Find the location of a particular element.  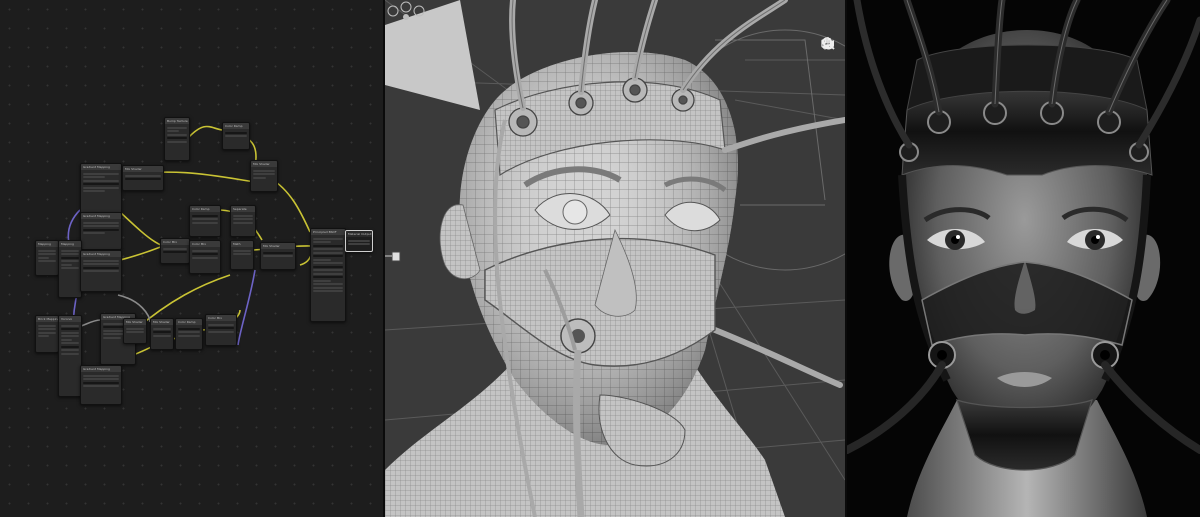

shader-node: Brick Mapping is located at coordinates (47, 334).